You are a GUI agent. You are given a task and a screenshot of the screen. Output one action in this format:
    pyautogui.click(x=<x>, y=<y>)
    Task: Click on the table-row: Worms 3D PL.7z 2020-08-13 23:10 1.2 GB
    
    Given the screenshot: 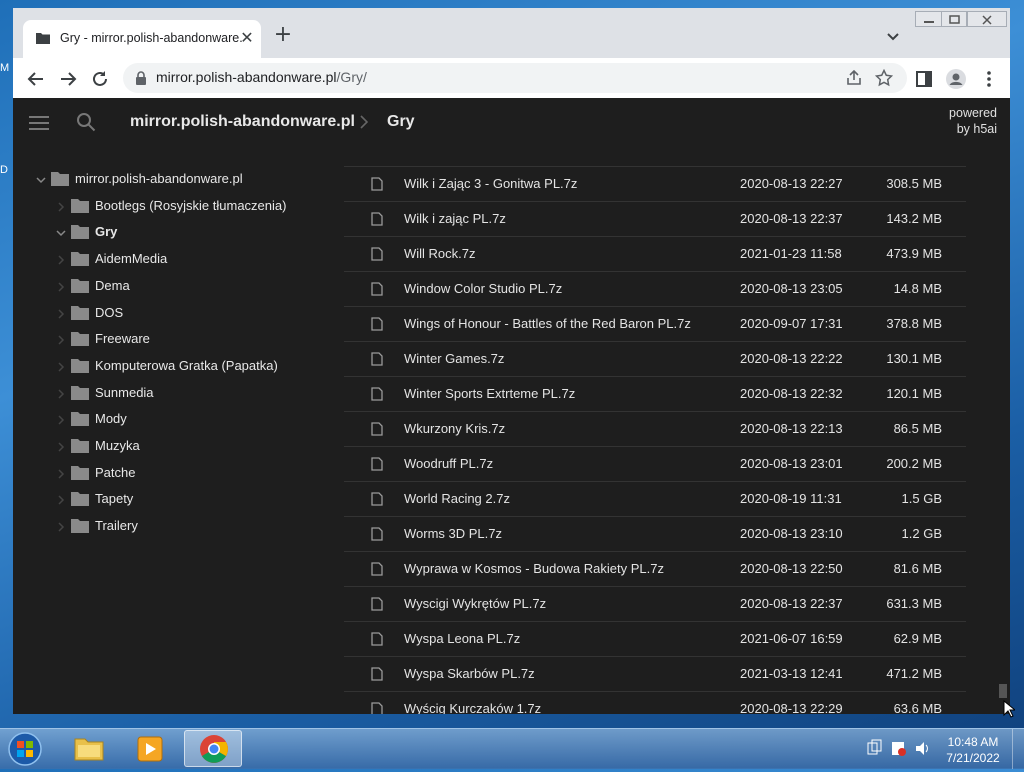 What is the action you would take?
    pyautogui.click(x=655, y=534)
    